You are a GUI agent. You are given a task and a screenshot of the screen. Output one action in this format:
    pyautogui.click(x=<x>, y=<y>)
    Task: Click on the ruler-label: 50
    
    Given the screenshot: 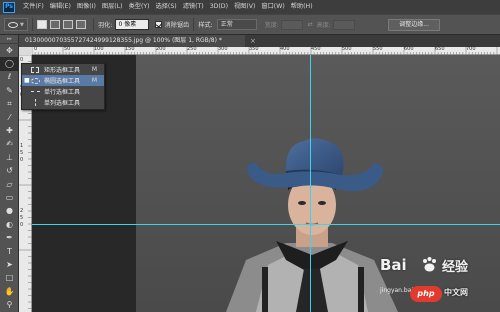 What is the action you would take?
    pyautogui.click(x=67, y=49)
    